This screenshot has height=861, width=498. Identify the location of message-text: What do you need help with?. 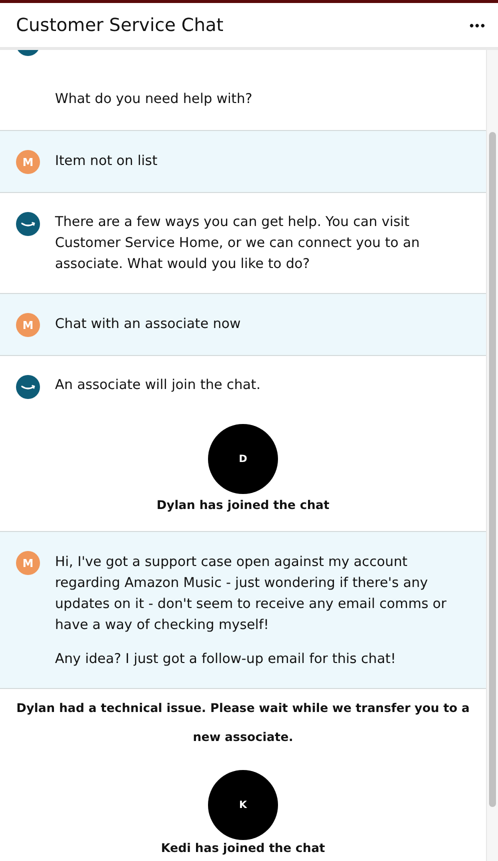
(153, 99).